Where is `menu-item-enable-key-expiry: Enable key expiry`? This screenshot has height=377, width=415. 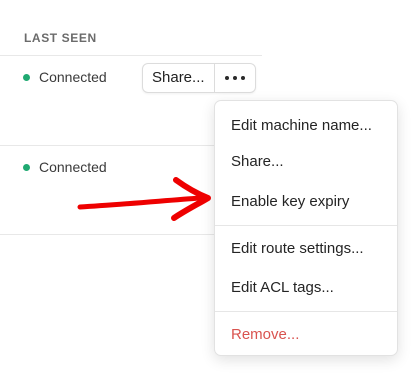
menu-item-enable-key-expiry: Enable key expiry is located at coordinates (290, 201).